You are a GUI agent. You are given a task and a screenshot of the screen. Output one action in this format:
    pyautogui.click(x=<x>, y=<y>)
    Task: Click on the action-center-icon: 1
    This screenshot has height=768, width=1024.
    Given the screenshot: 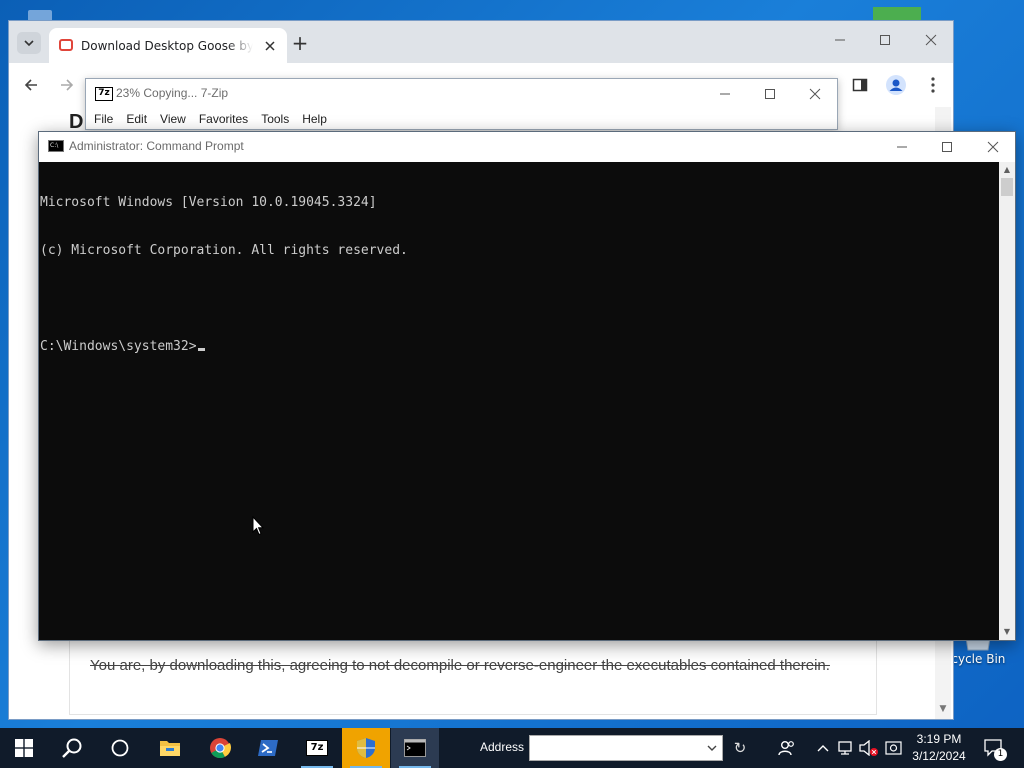 What is the action you would take?
    pyautogui.click(x=994, y=749)
    